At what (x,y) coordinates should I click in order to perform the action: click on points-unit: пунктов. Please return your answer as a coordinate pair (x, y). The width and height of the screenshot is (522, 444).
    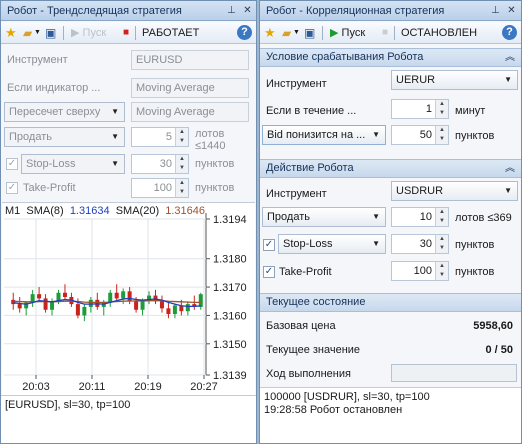
    Looking at the image, I should click on (475, 136).